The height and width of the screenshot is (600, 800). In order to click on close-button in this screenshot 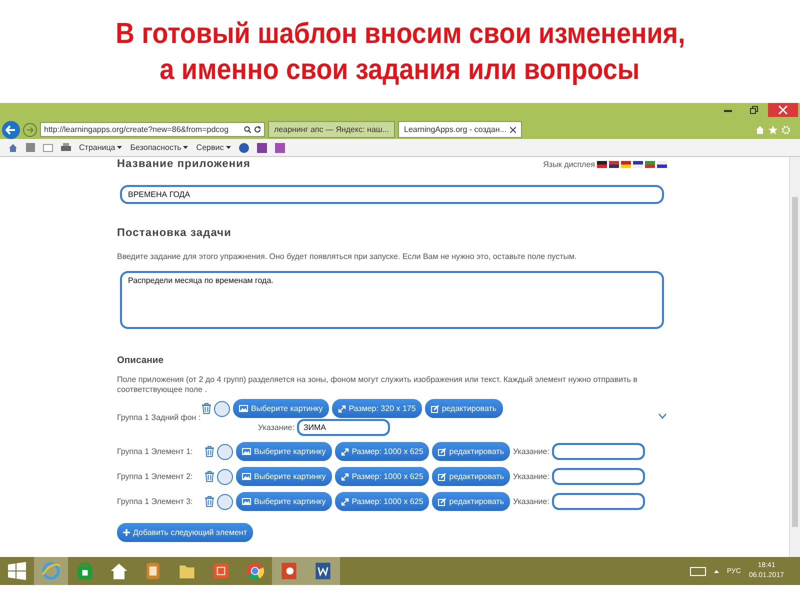, I will do `click(783, 110)`.